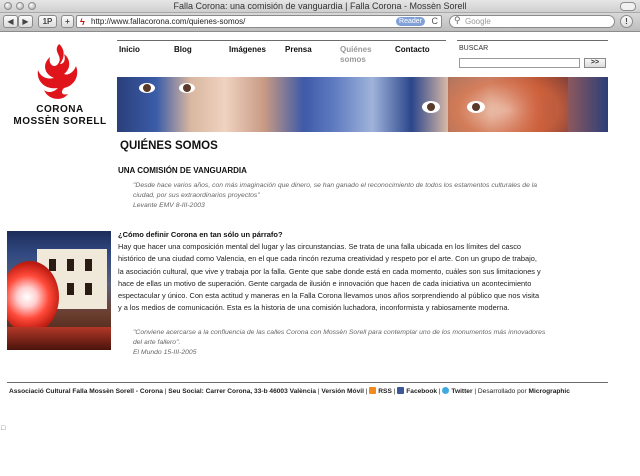 The image size is (640, 476). Describe the element at coordinates (182, 170) in the screenshot. I see `section-subtitle: UNA COMISIÓN DE VANGUARDIA` at that location.